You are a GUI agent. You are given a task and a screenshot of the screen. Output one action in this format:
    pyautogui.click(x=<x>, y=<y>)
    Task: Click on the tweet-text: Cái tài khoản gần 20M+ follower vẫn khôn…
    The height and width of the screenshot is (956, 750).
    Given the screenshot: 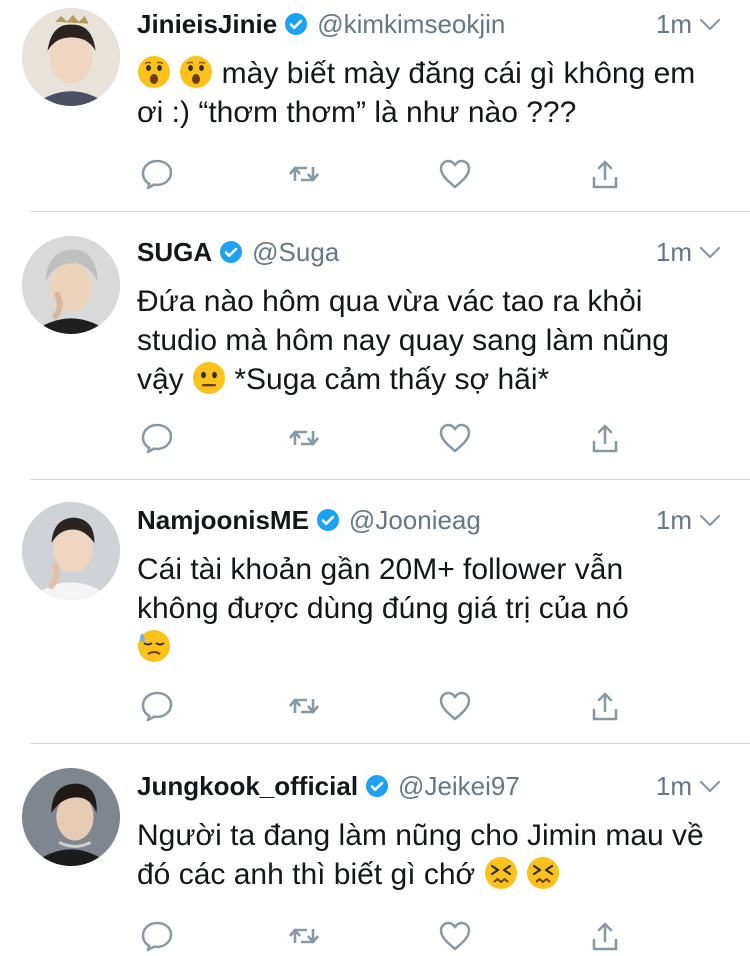 What is the action you would take?
    pyautogui.click(x=423, y=608)
    